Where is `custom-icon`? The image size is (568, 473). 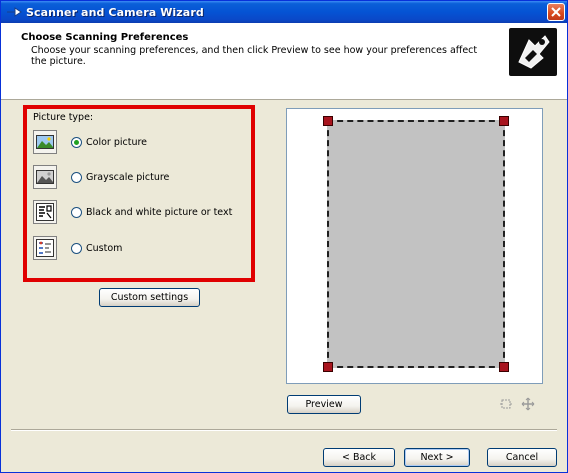
custom-icon is located at coordinates (45, 248).